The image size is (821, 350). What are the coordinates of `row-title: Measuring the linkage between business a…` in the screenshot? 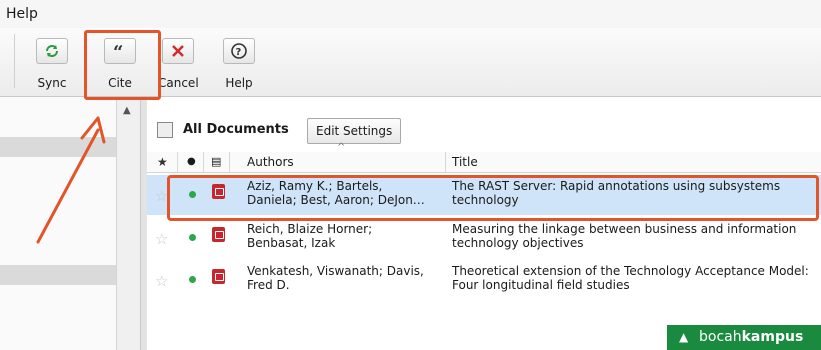 It's located at (624, 236).